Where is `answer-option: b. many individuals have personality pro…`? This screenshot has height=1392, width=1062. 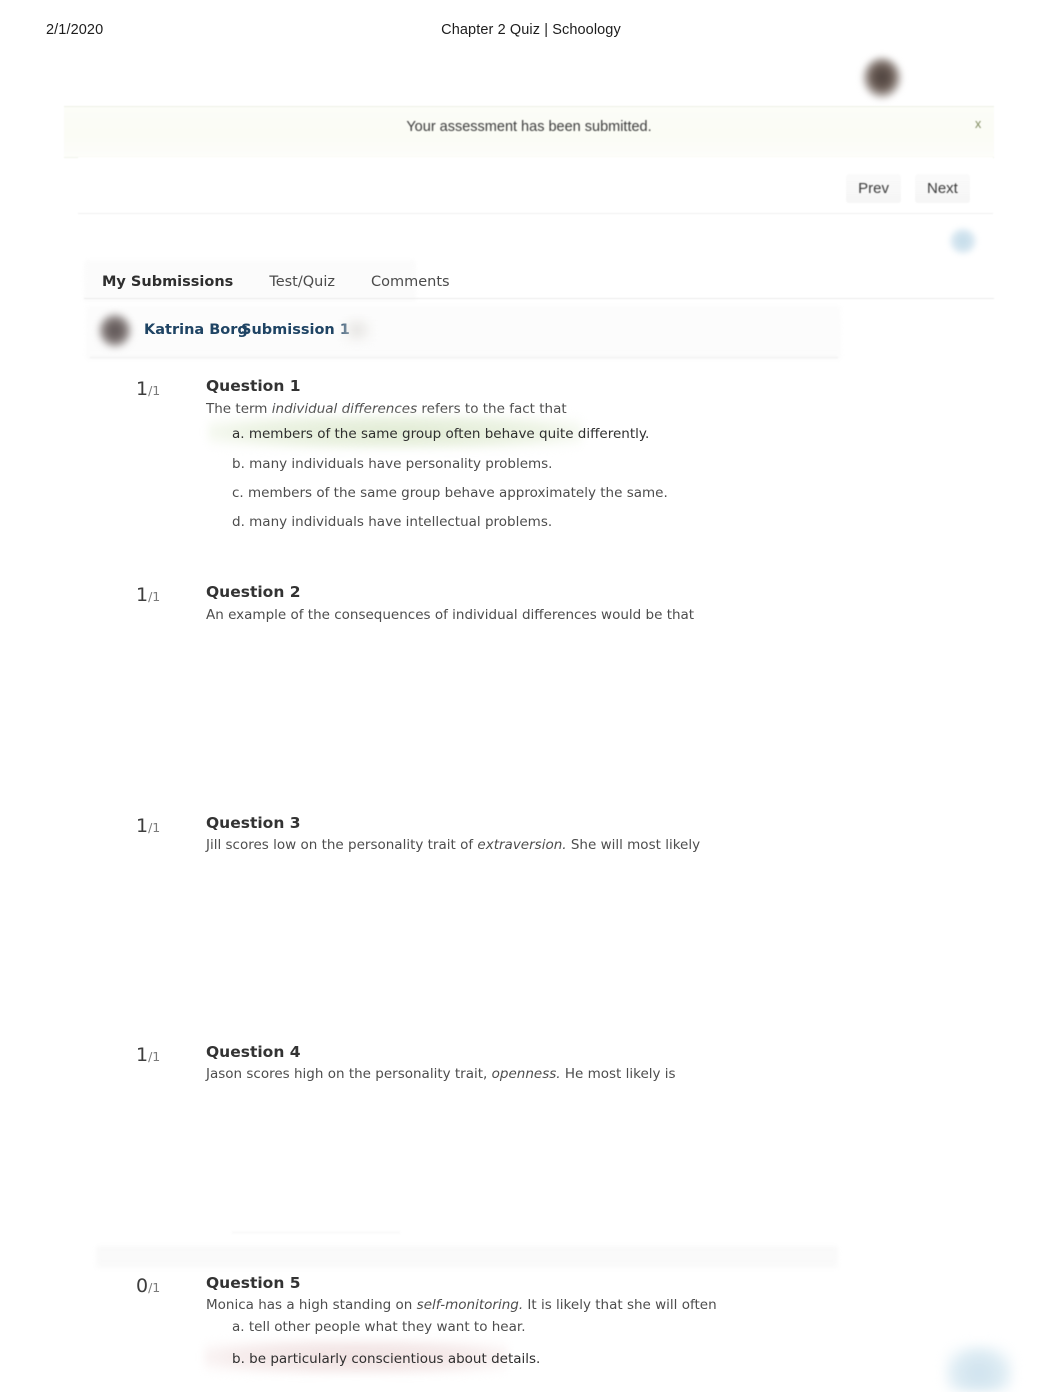 answer-option: b. many individuals have personality pro… is located at coordinates (392, 464).